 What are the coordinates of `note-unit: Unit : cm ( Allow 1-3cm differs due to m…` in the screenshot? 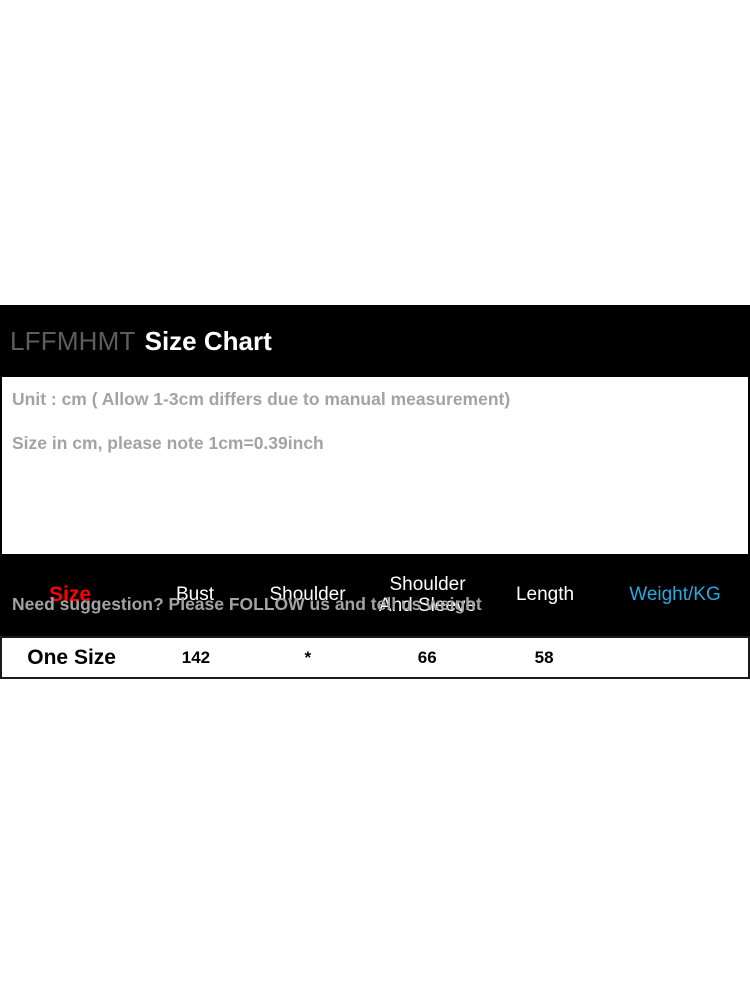 It's located at (261, 399).